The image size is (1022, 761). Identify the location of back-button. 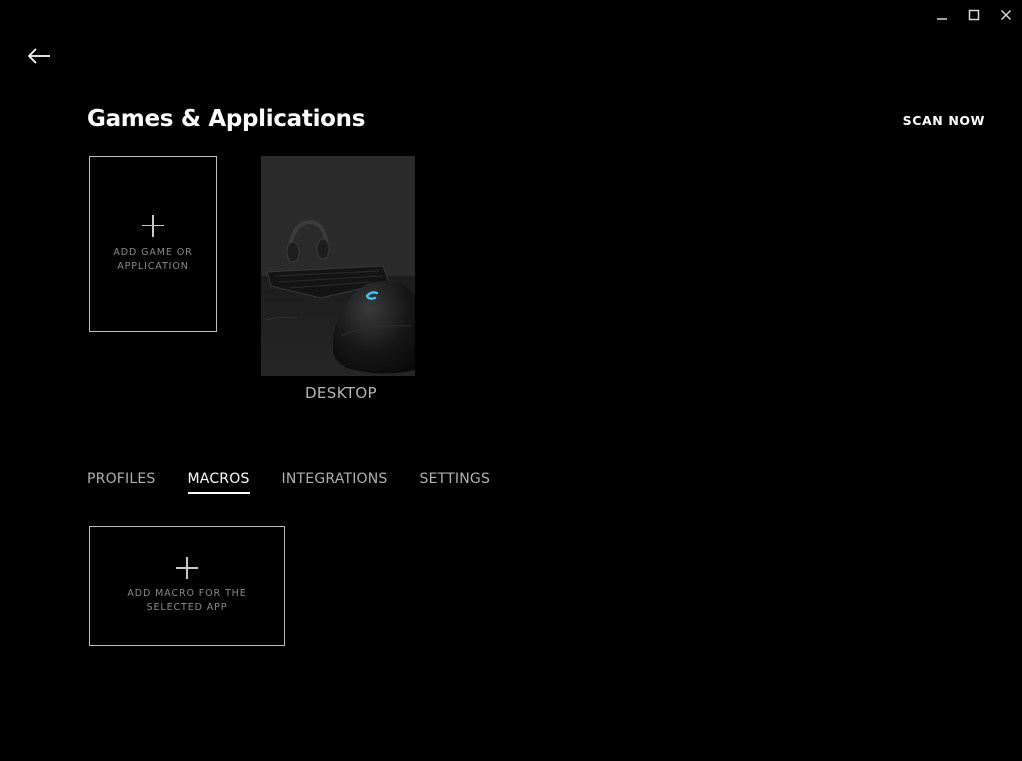
(39, 56).